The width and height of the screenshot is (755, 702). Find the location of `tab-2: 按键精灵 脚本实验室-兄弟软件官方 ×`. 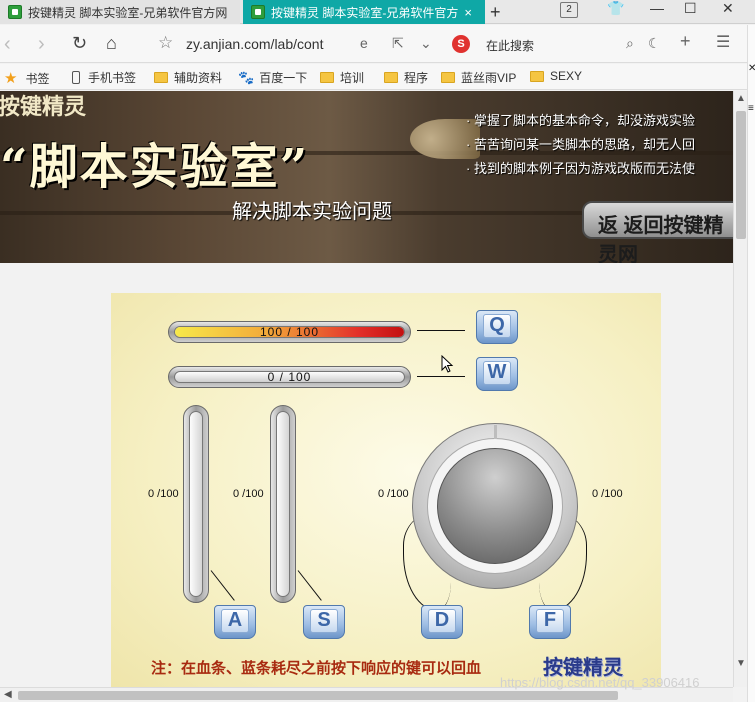

tab-2: 按键精灵 脚本实验室-兄弟软件官方 × is located at coordinates (364, 12).